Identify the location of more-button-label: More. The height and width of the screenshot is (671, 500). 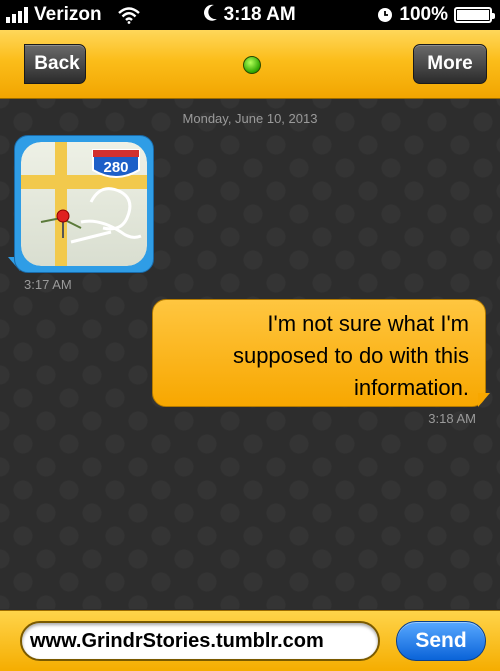
(450, 63).